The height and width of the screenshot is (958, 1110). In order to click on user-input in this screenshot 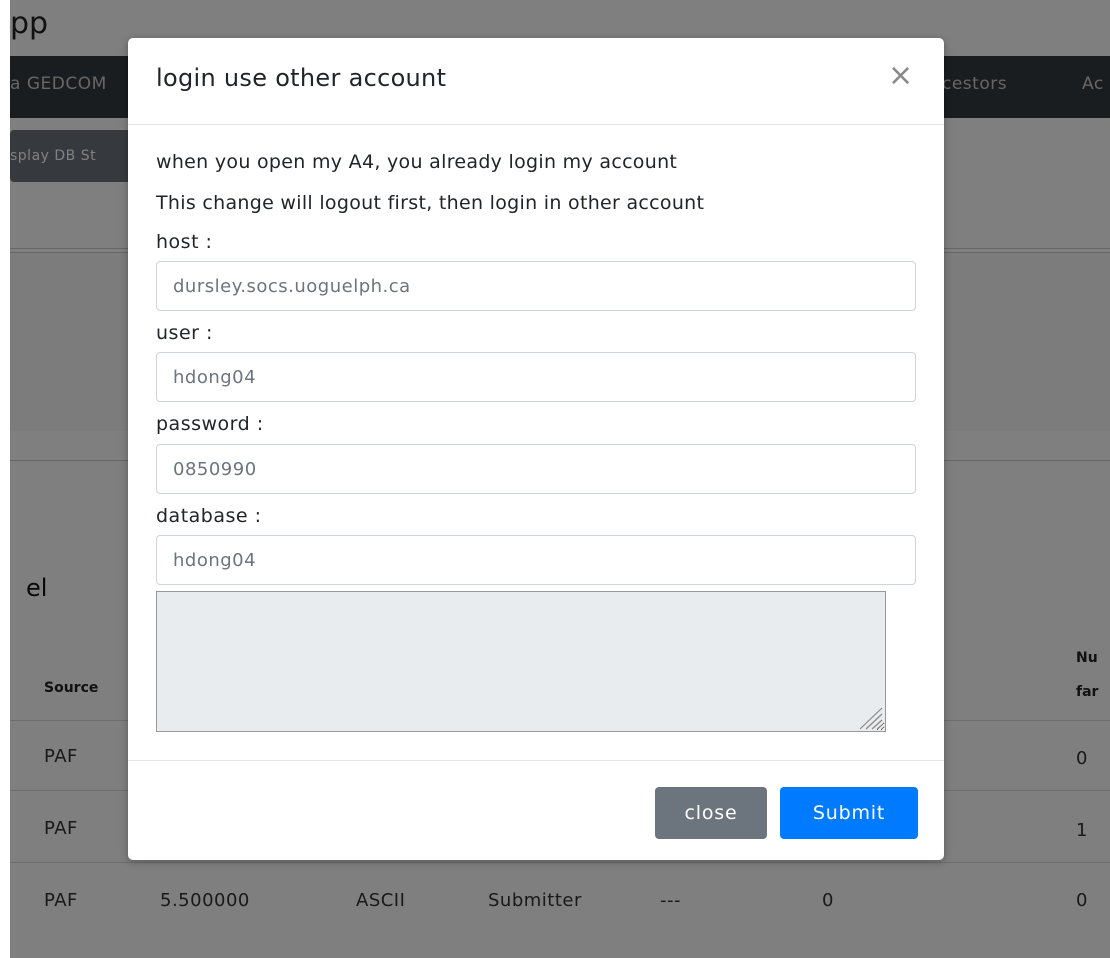, I will do `click(536, 377)`.